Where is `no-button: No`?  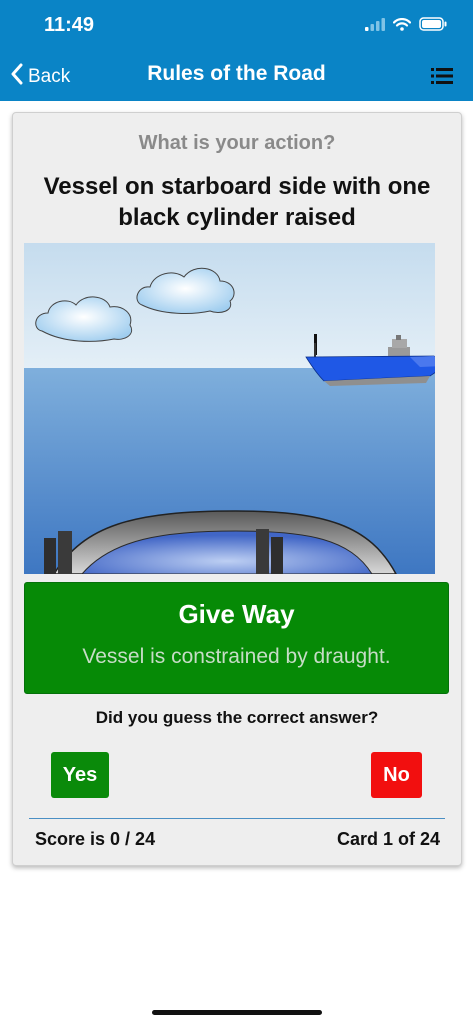
no-button: No is located at coordinates (396, 775).